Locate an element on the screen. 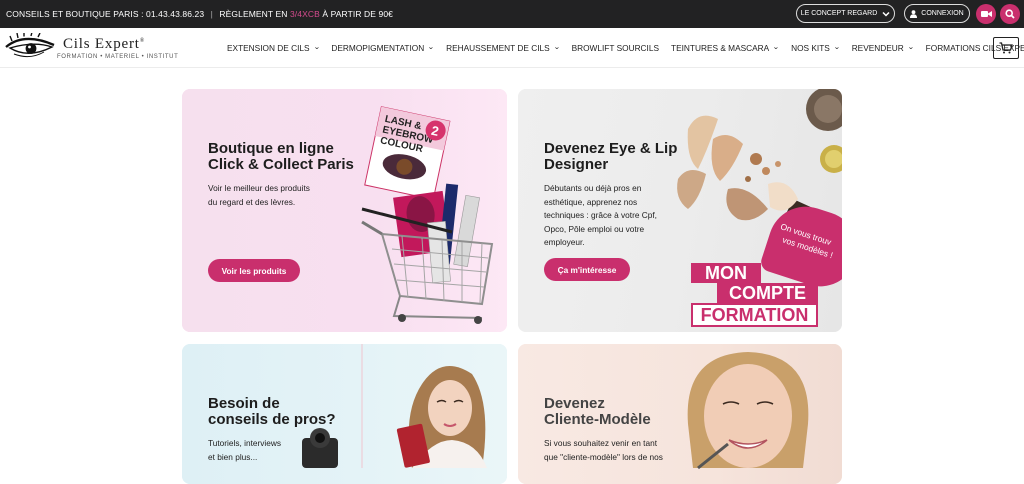  nav-label: REHAUSSEMENT DE CILS is located at coordinates (498, 47).